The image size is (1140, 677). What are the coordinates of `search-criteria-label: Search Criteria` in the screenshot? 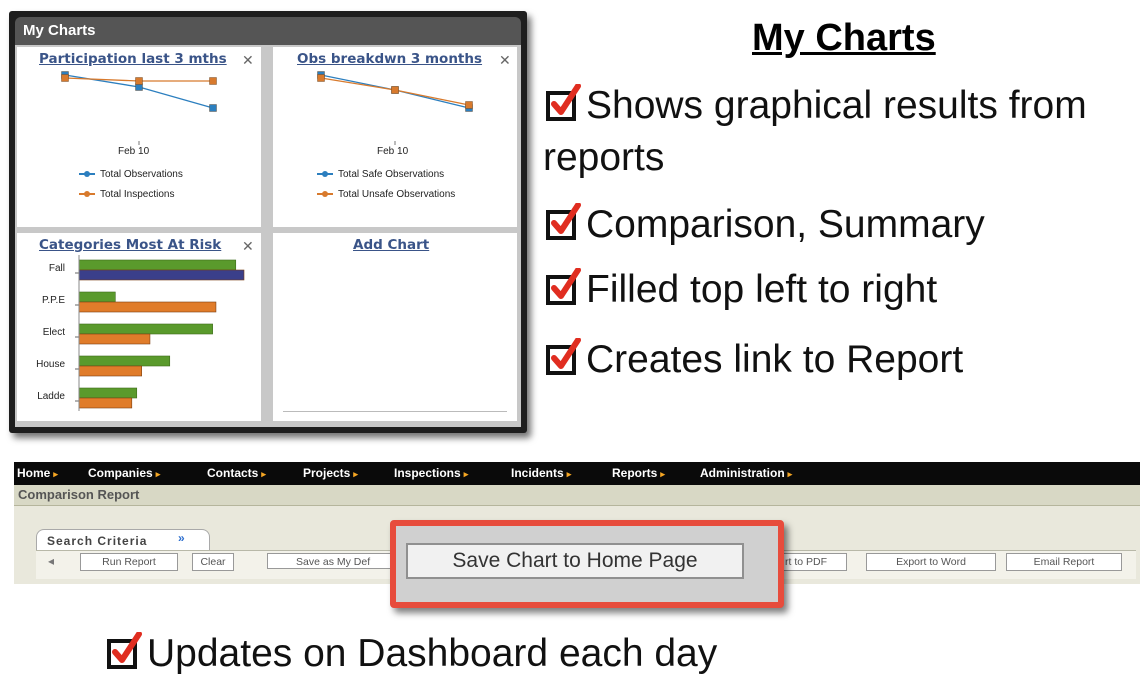 It's located at (97, 541).